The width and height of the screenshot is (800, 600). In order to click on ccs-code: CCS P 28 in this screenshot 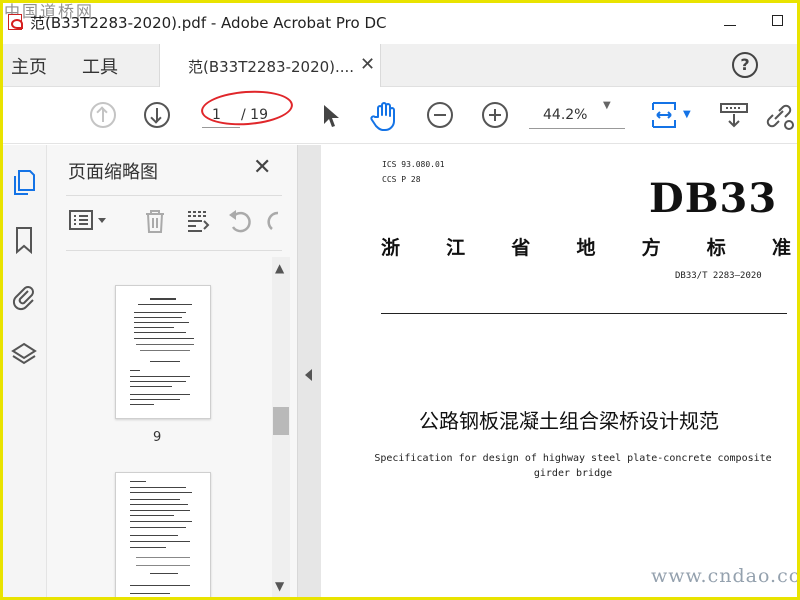, I will do `click(401, 179)`.